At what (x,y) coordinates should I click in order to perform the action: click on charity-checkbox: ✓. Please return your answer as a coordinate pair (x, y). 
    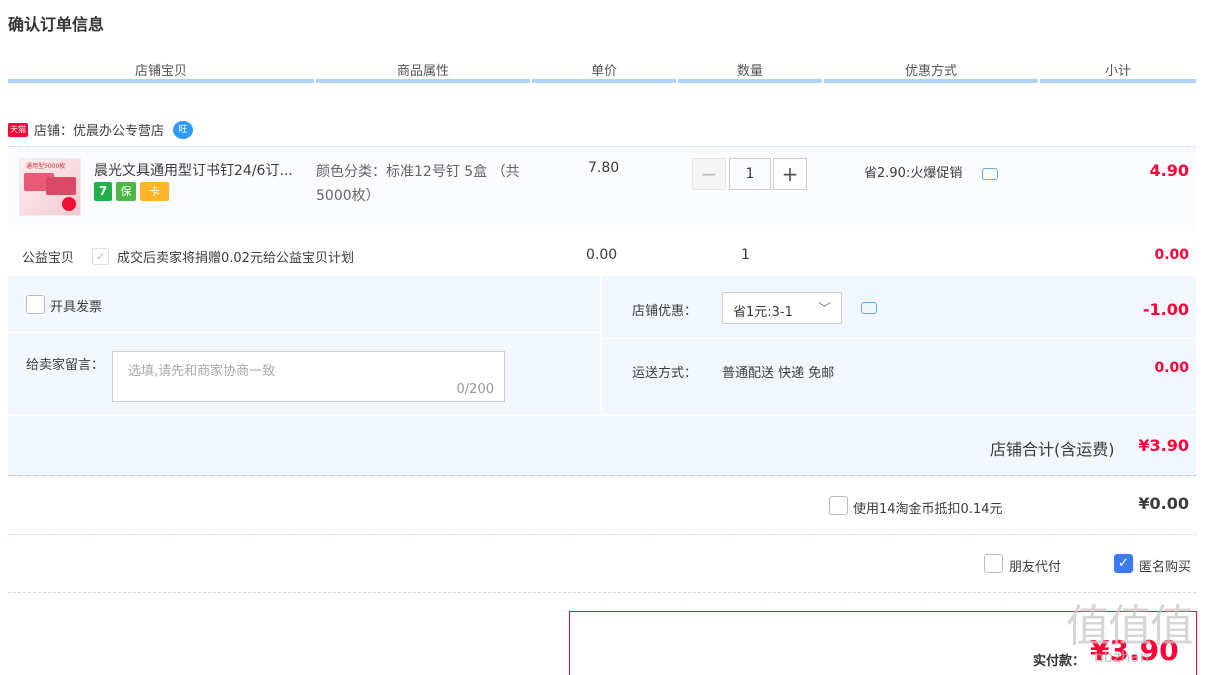
    Looking at the image, I should click on (100, 256).